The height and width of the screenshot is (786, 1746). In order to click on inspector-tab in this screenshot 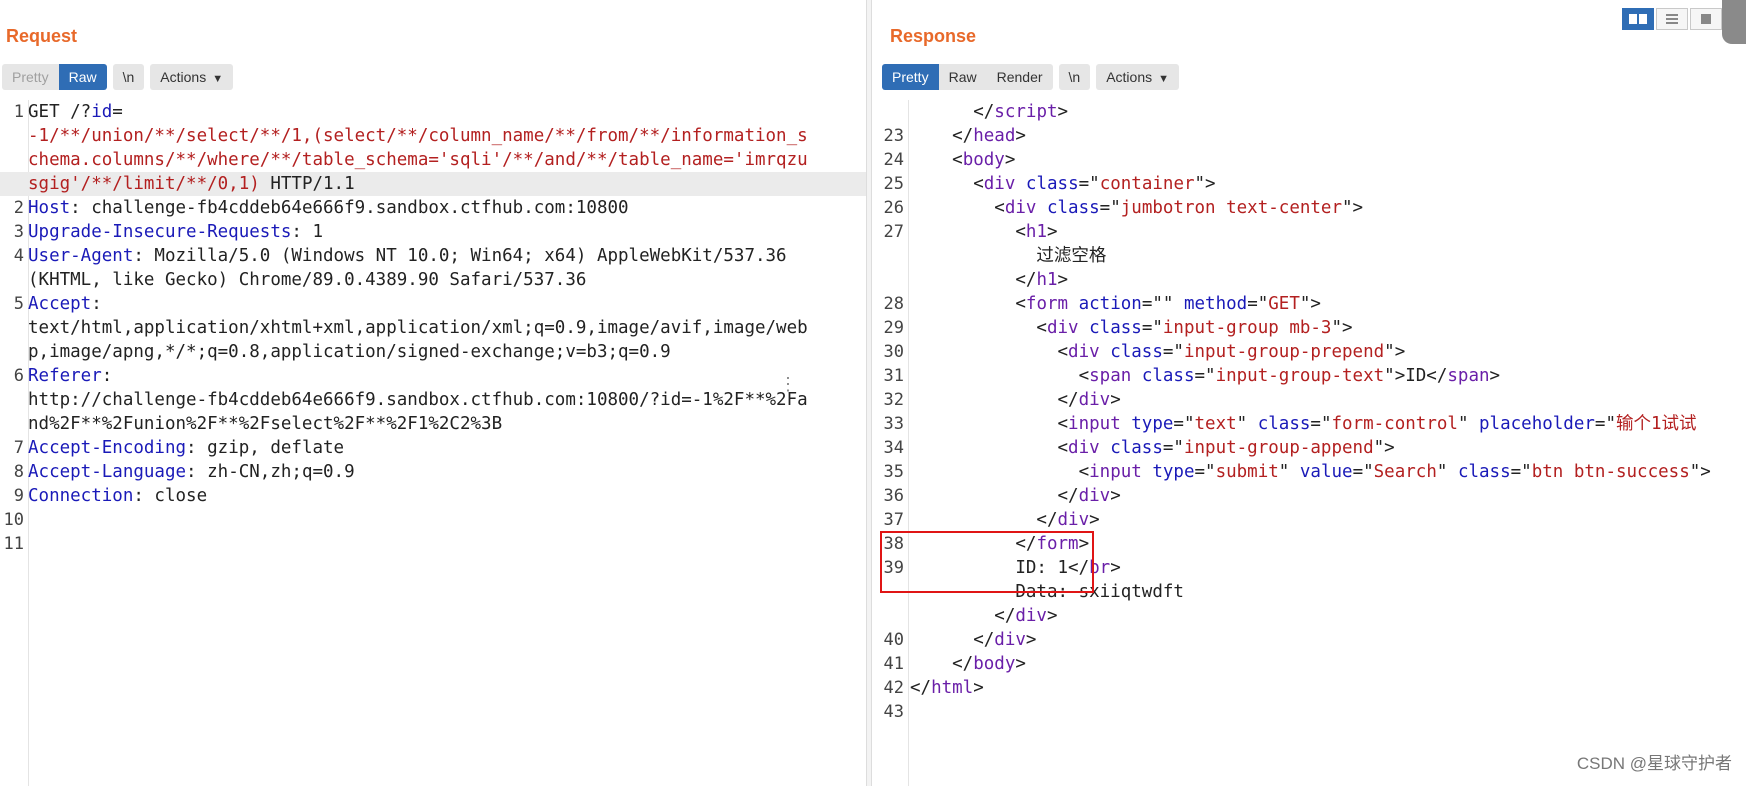, I will do `click(1734, 22)`.